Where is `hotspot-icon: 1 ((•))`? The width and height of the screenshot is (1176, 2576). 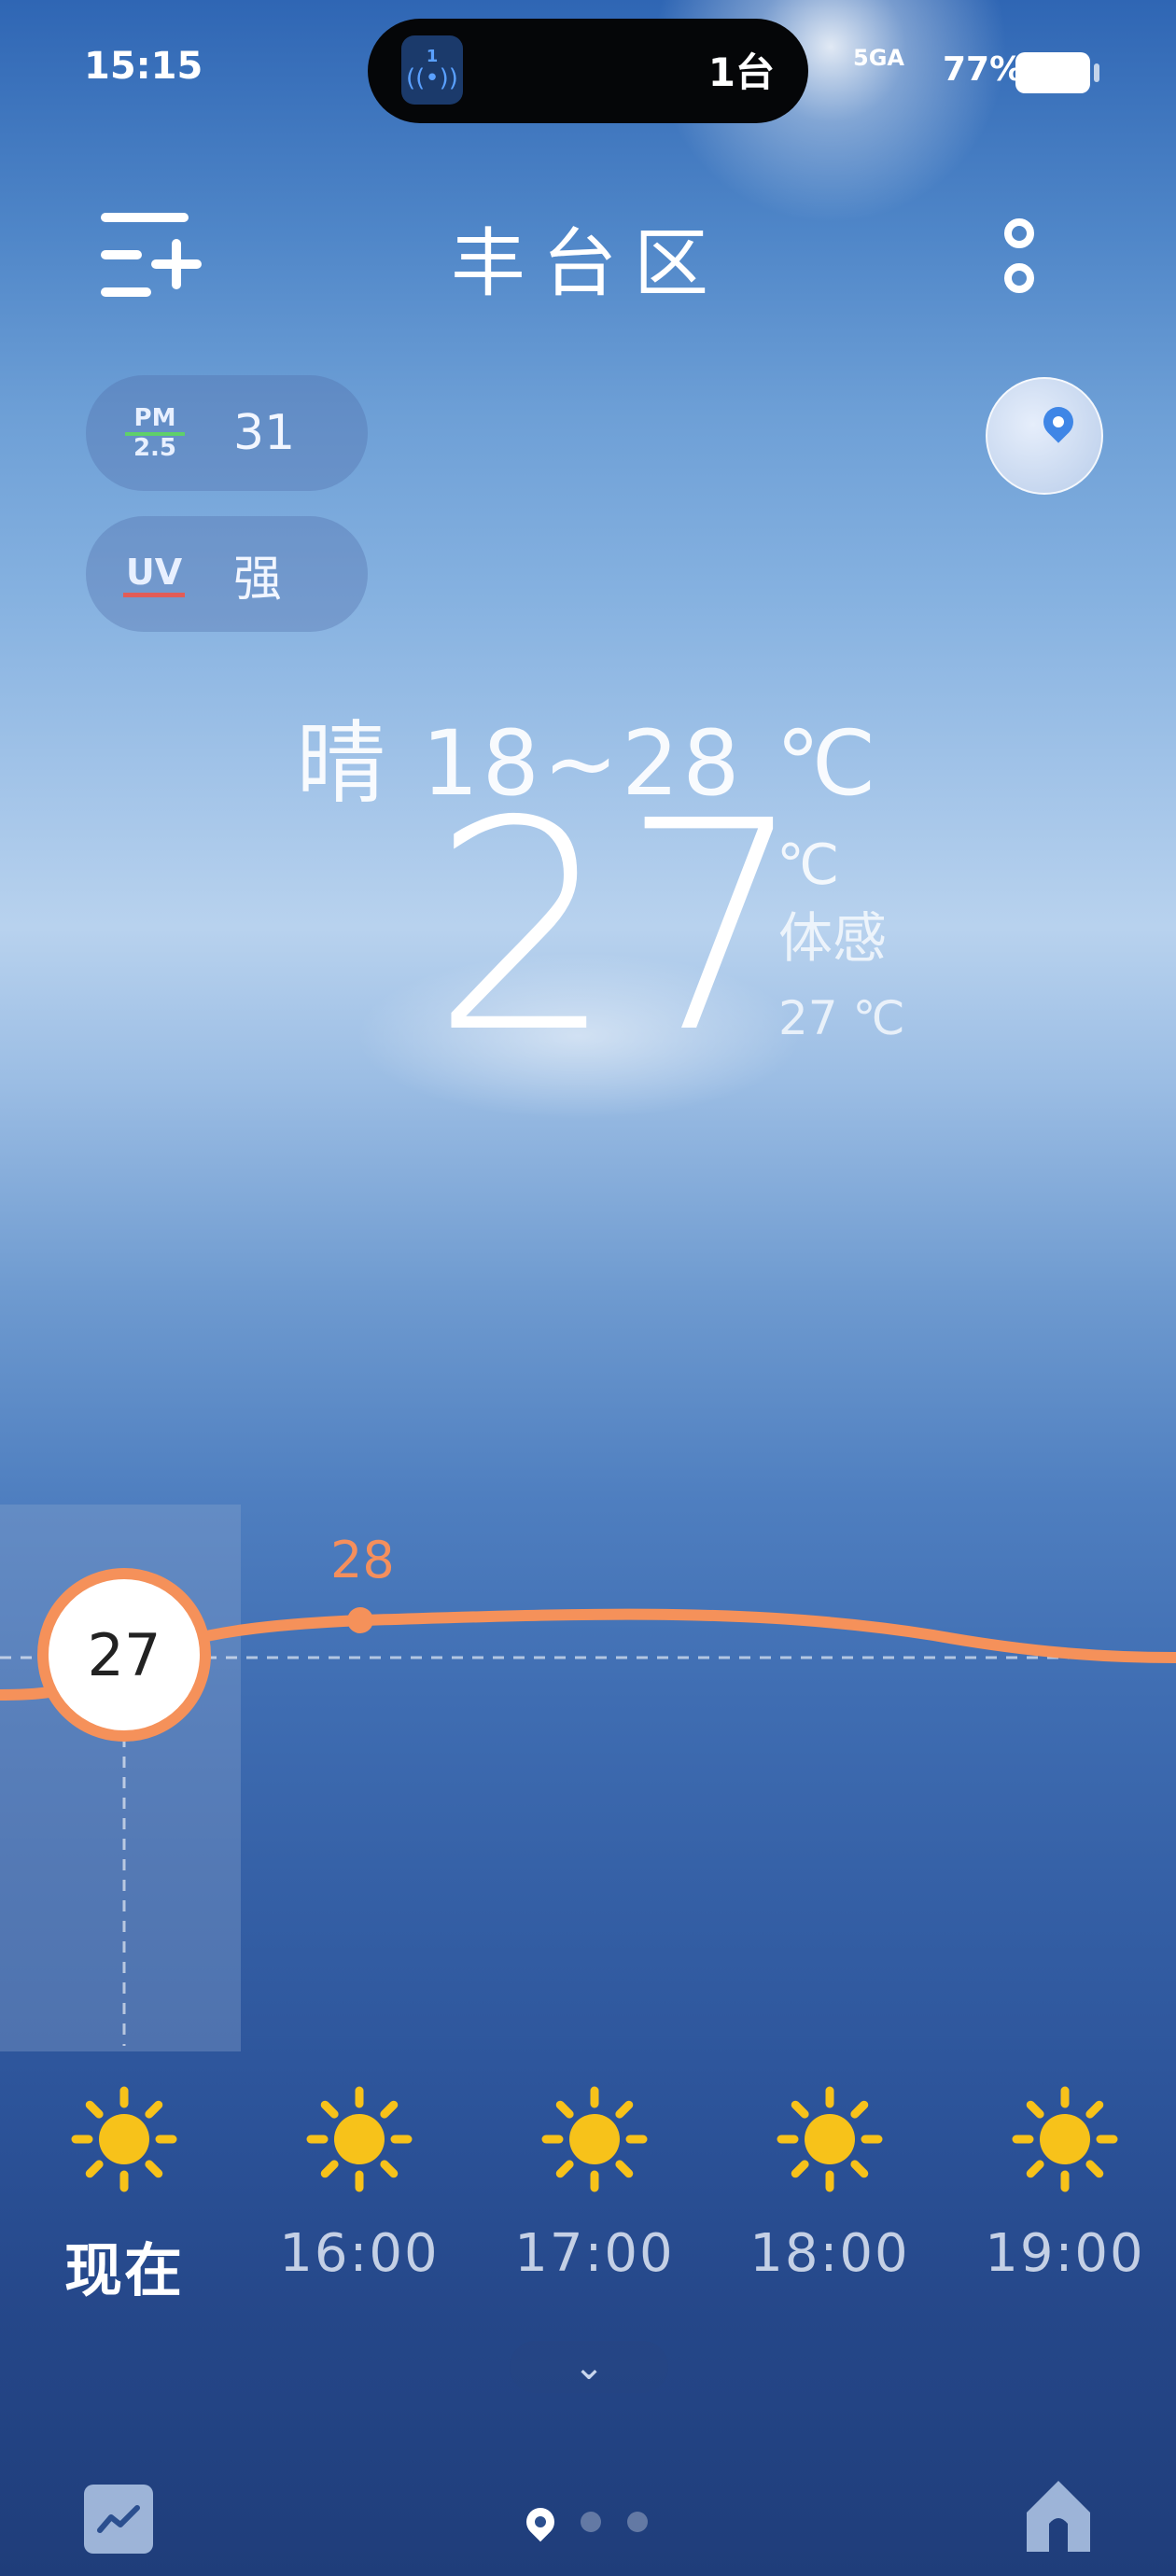
hotspot-icon: 1 ((•)) is located at coordinates (432, 70).